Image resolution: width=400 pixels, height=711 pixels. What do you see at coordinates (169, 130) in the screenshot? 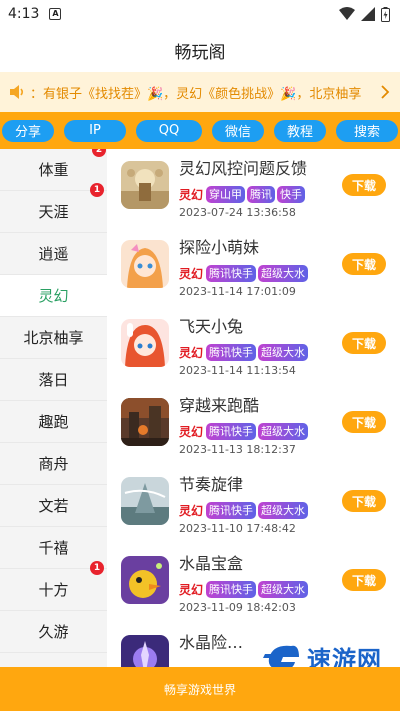
I see `tab-qq: QQ` at bounding box center [169, 130].